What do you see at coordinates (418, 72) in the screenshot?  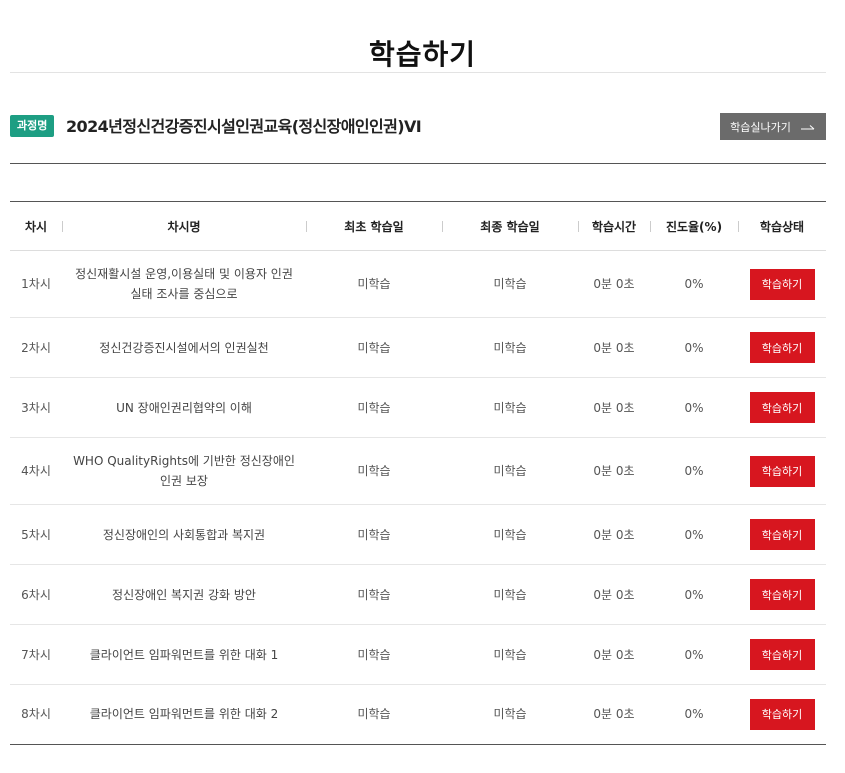 I see `title-divider` at bounding box center [418, 72].